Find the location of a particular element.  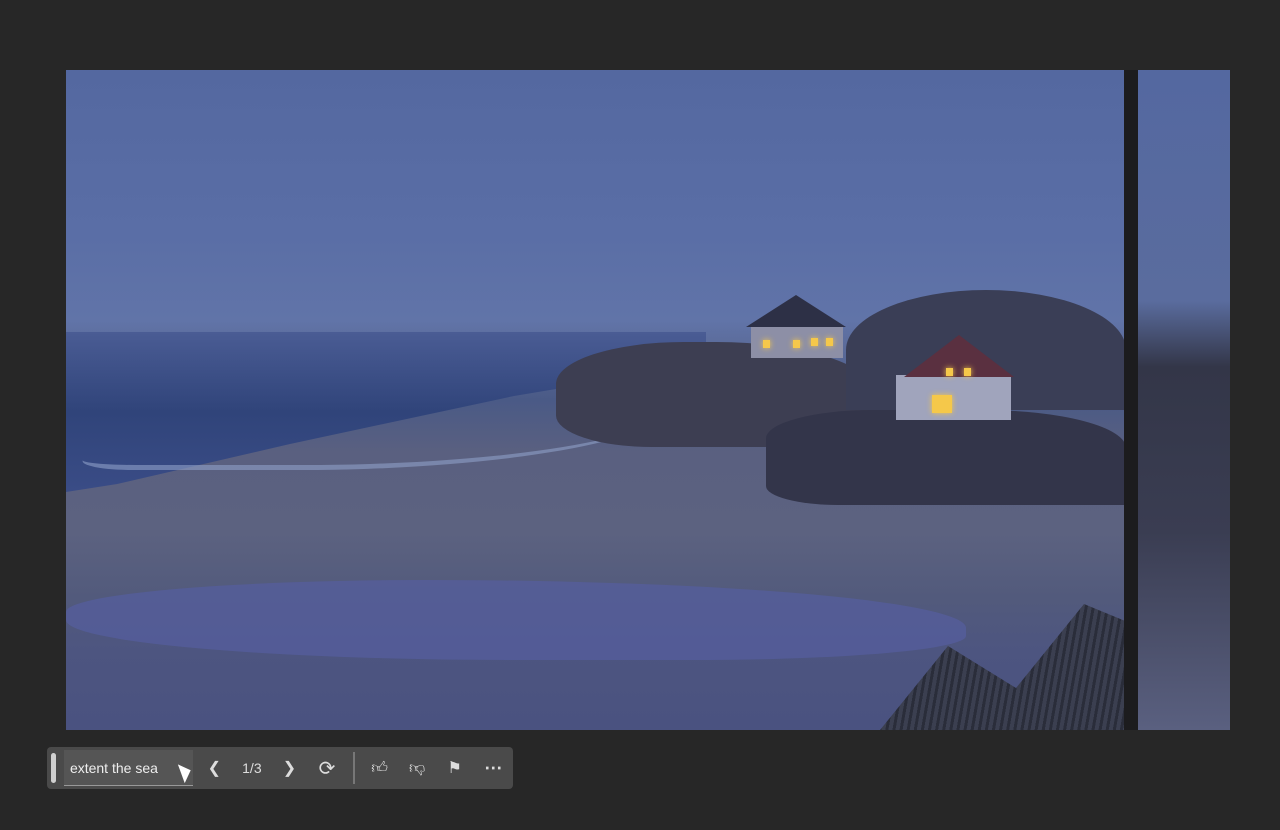

drag-handle is located at coordinates (53, 768).